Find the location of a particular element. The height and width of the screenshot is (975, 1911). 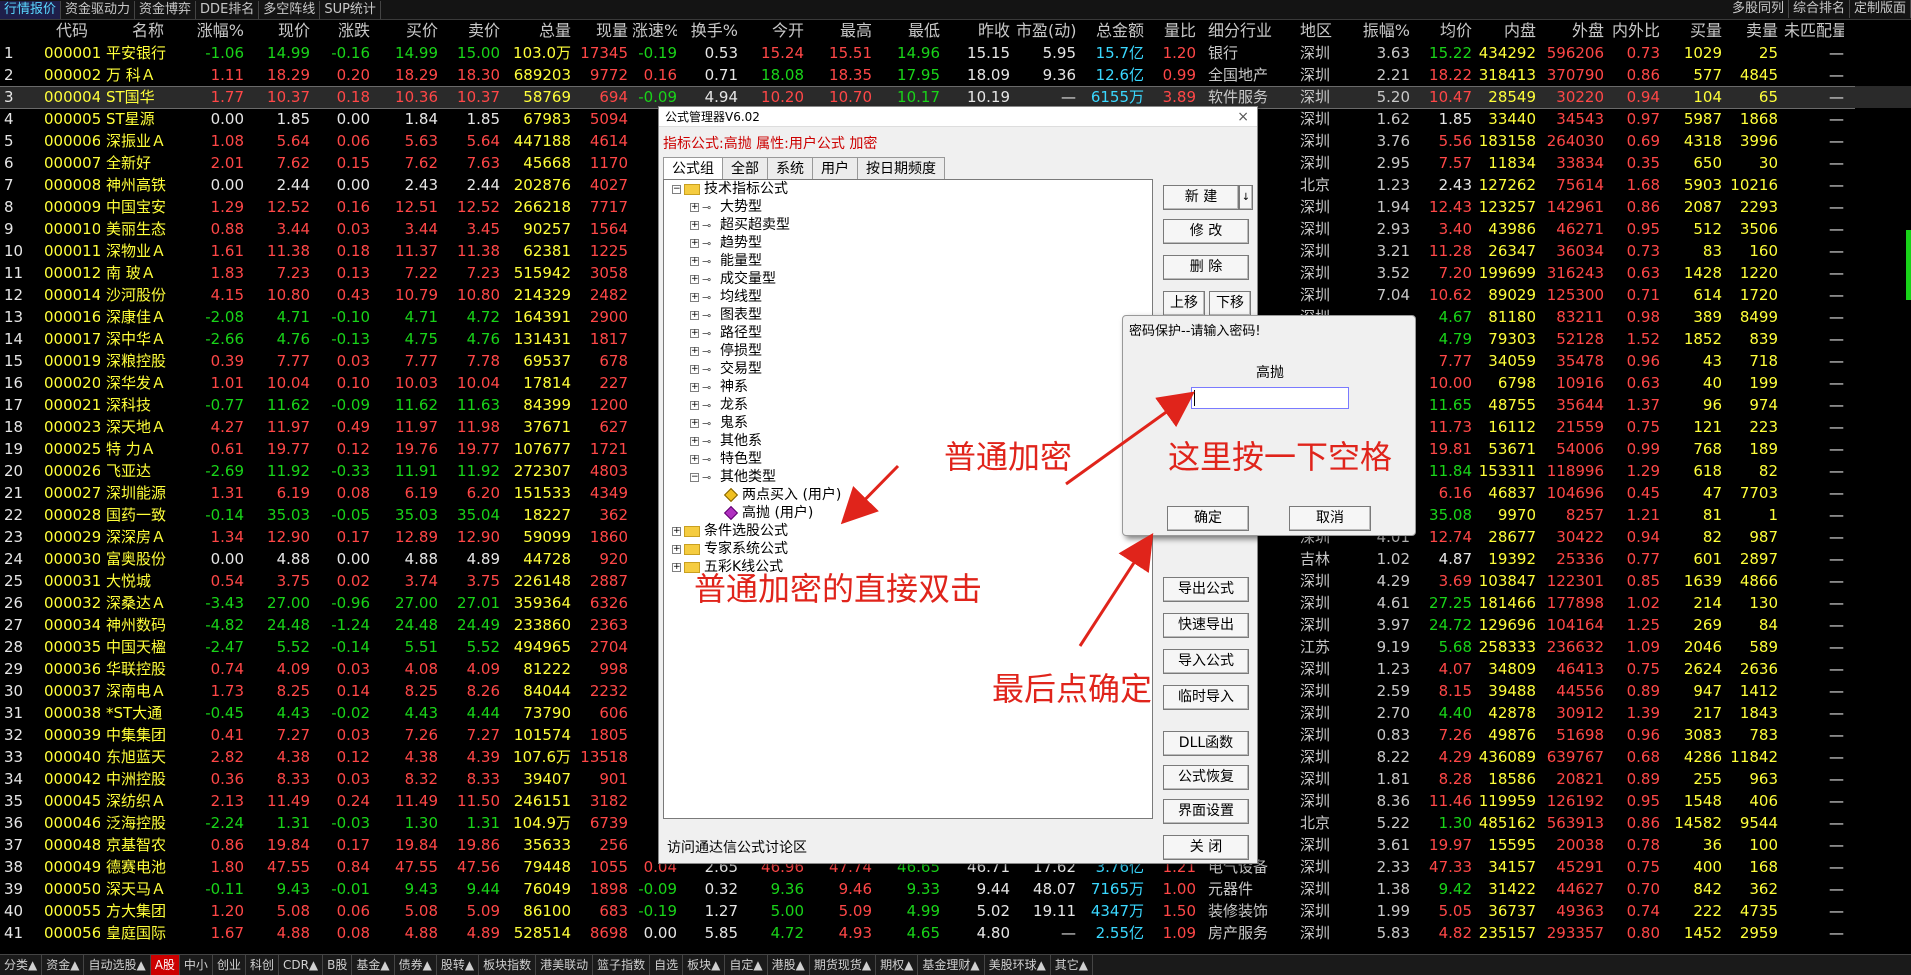

bottom-tab: 科创 is located at coordinates (262, 965).